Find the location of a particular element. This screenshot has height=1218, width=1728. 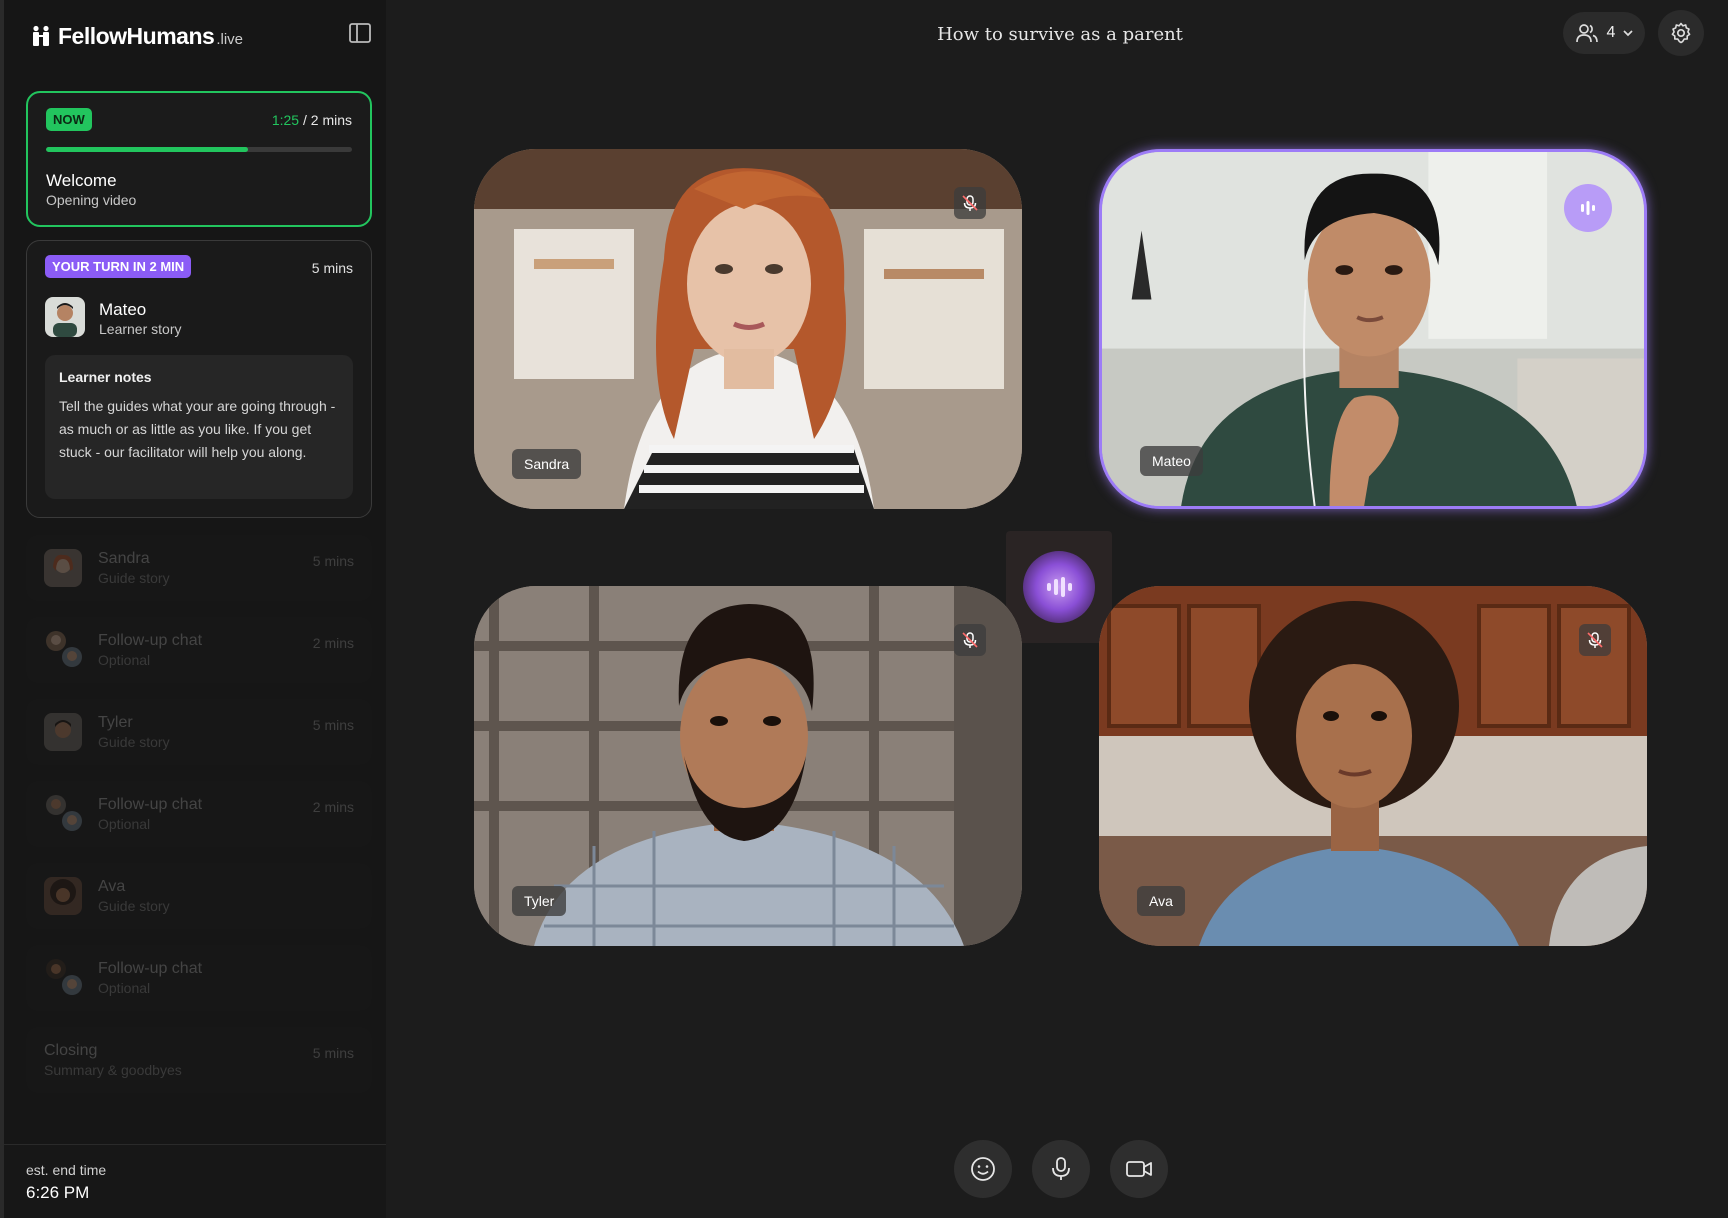

participant-name-tag: Tyler is located at coordinates (539, 901).